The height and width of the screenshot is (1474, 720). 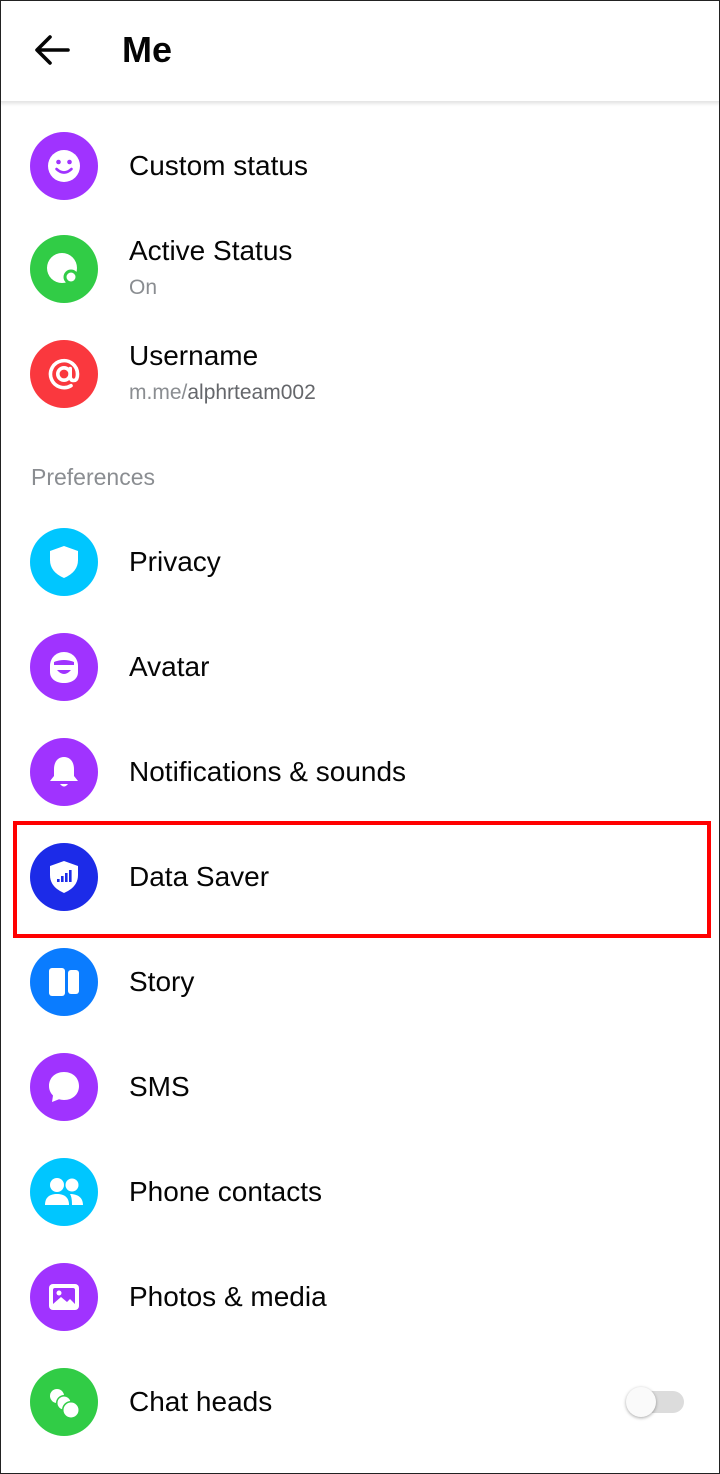 What do you see at coordinates (360, 51) in the screenshot?
I see `app-bar: Me` at bounding box center [360, 51].